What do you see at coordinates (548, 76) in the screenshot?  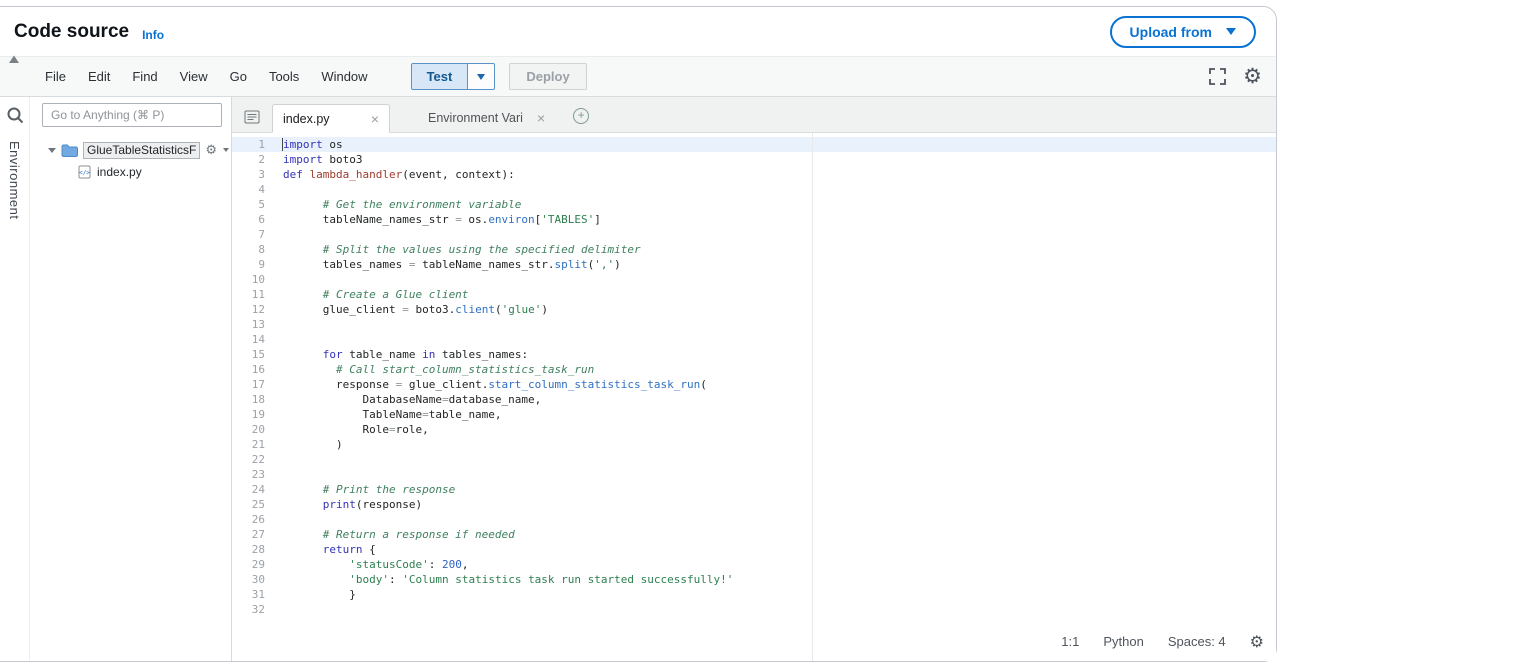 I see `deploy-button: Deploy` at bounding box center [548, 76].